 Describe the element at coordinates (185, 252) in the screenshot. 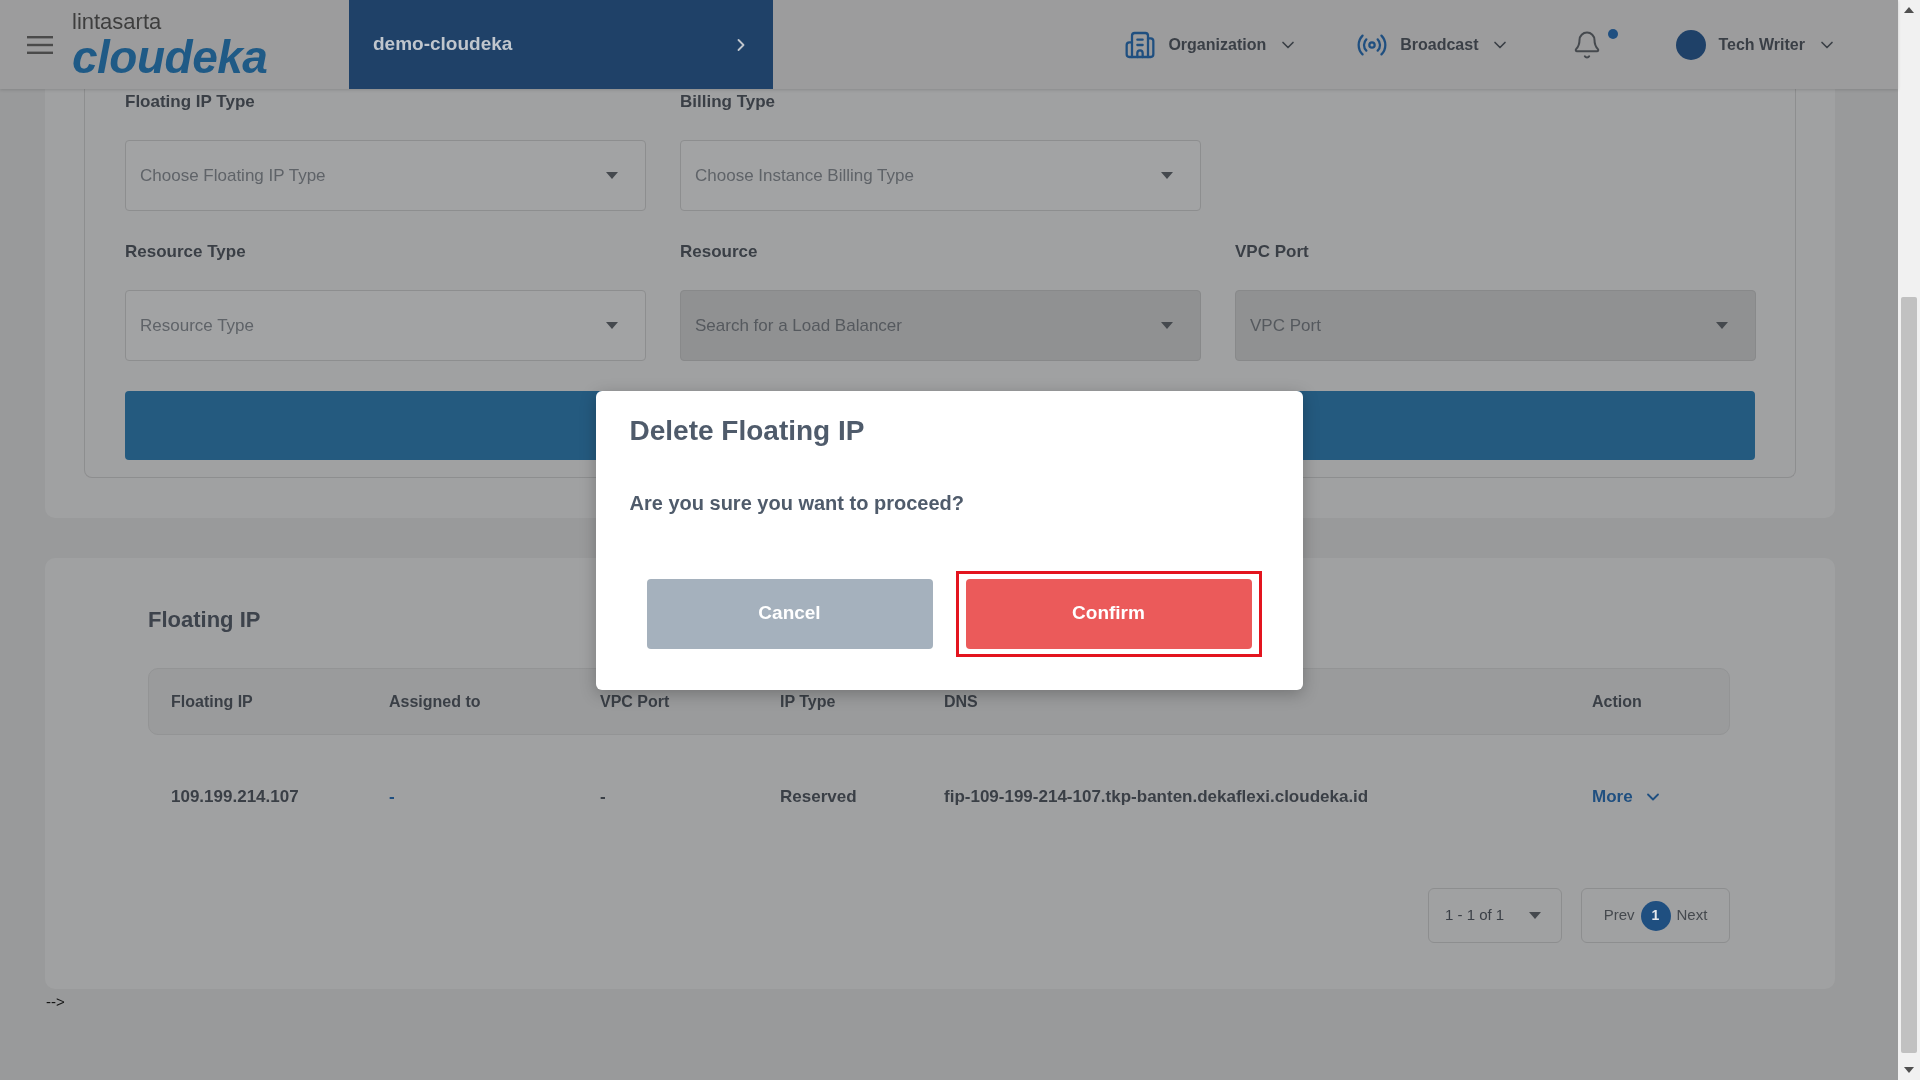

I see `field-label: Resource Type` at that location.